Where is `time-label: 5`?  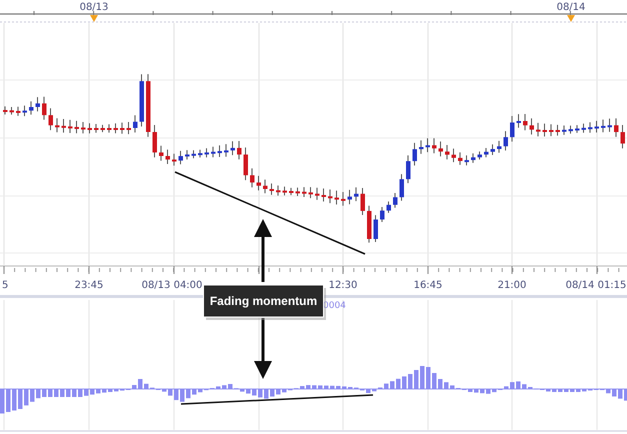
time-label: 5 is located at coordinates (5, 285).